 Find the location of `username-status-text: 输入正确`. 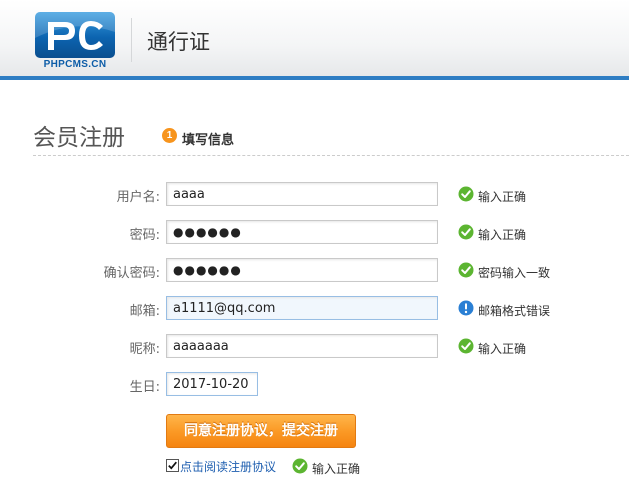

username-status-text: 输入正确 is located at coordinates (502, 197).